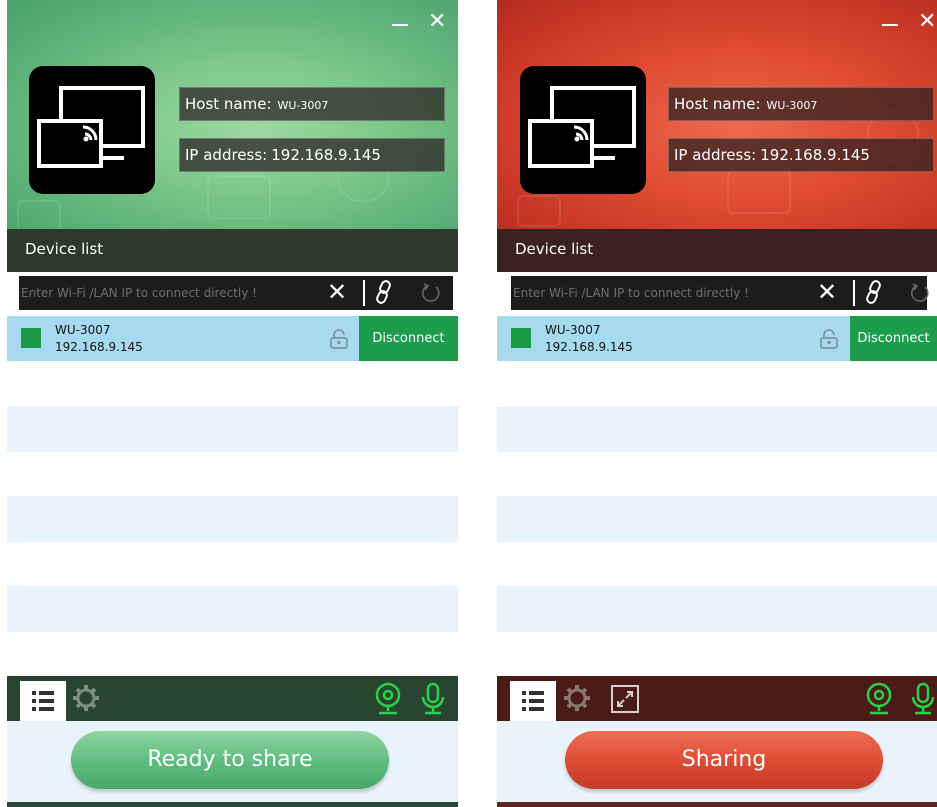 The height and width of the screenshot is (807, 937). I want to click on fullscreen-toggle-icon, so click(625, 699).